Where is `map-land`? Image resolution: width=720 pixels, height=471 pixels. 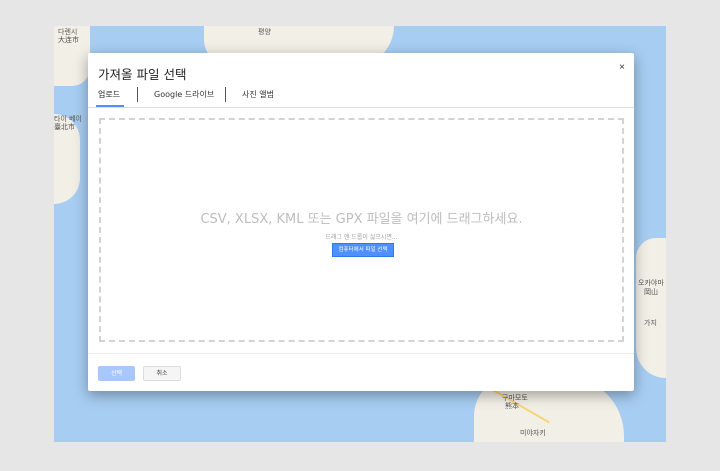
map-land is located at coordinates (651, 308).